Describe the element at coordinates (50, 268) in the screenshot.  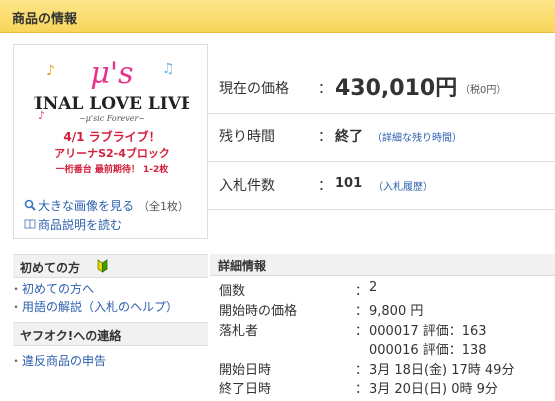
I see `first-time-heading-text: 初めての方` at that location.